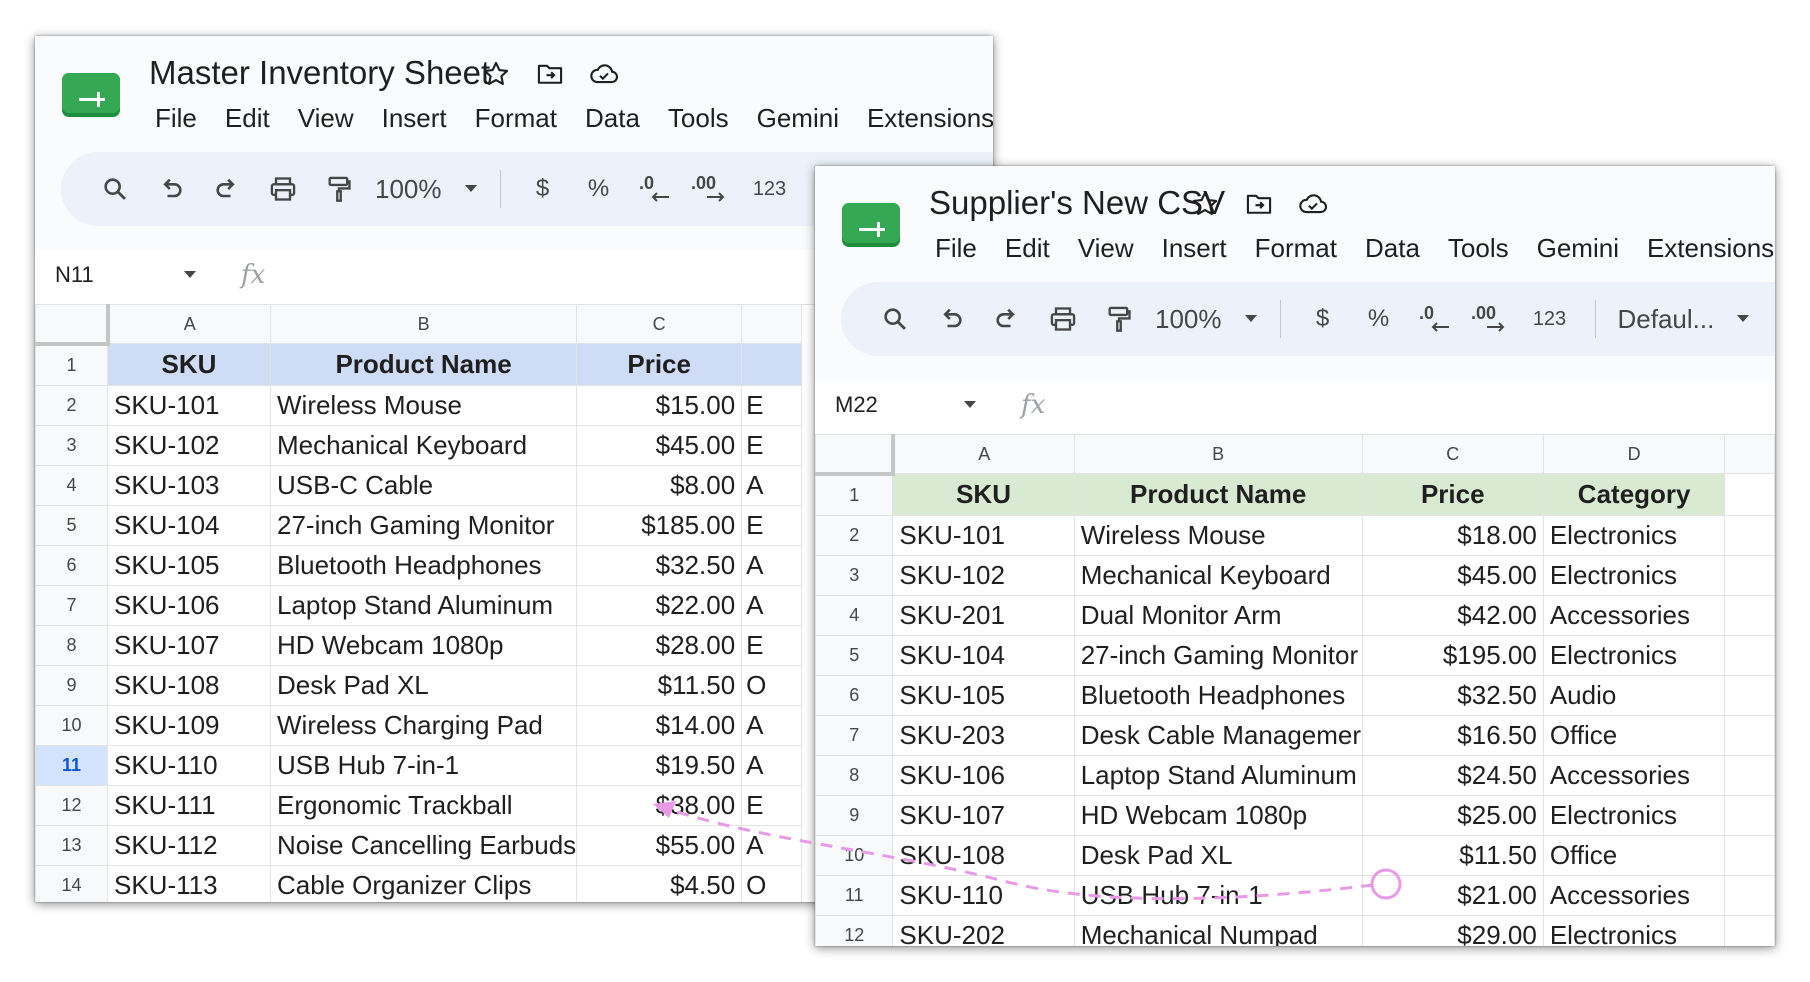 This screenshot has width=1810, height=982. Describe the element at coordinates (1007, 319) in the screenshot. I see `redo-icon` at that location.